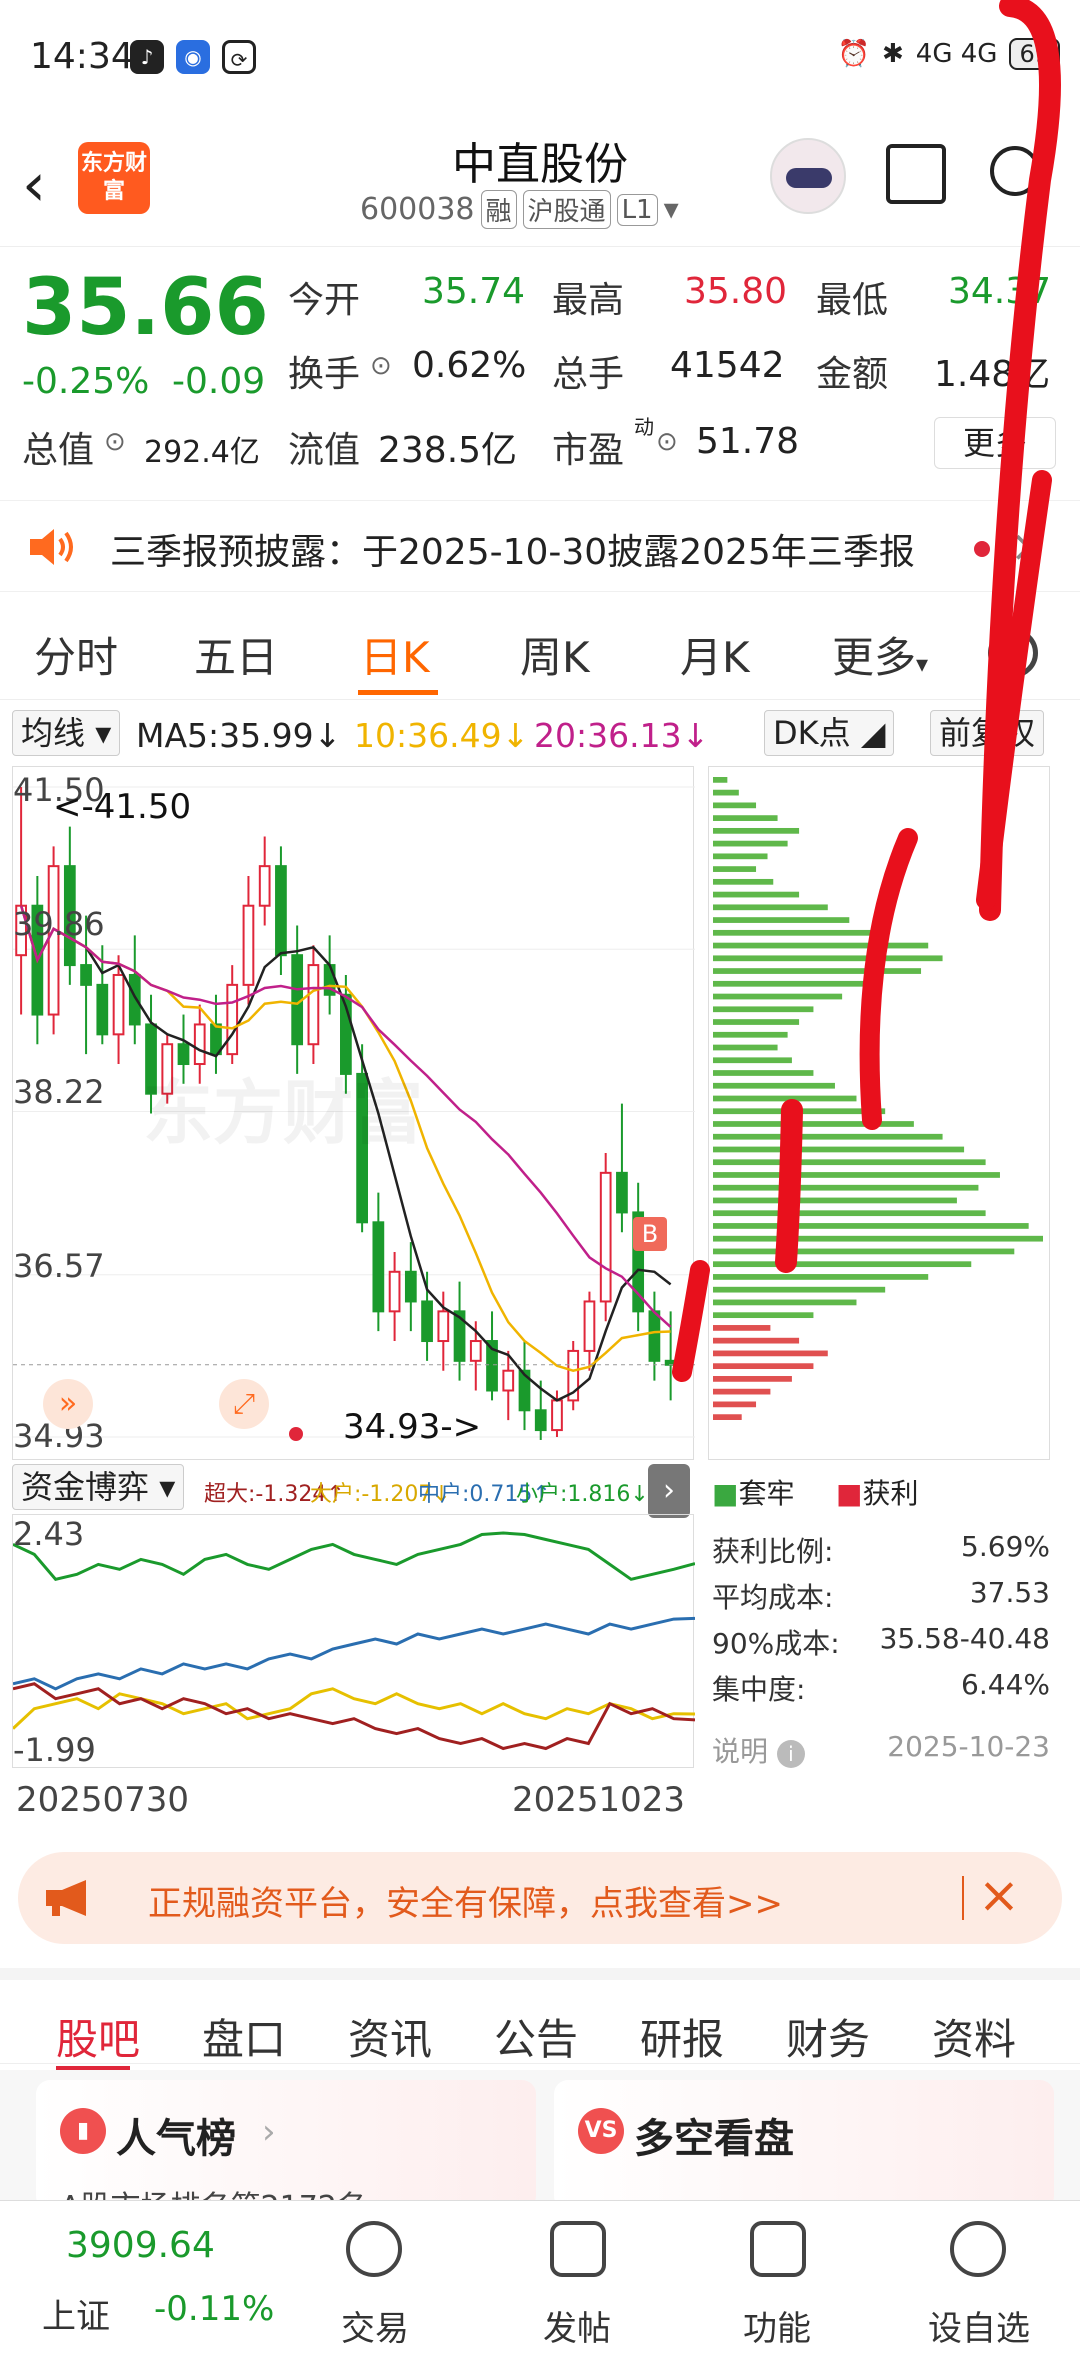 This screenshot has width=1080, height=2376. What do you see at coordinates (76, 2313) in the screenshot?
I see `index-name: 上证` at bounding box center [76, 2313].